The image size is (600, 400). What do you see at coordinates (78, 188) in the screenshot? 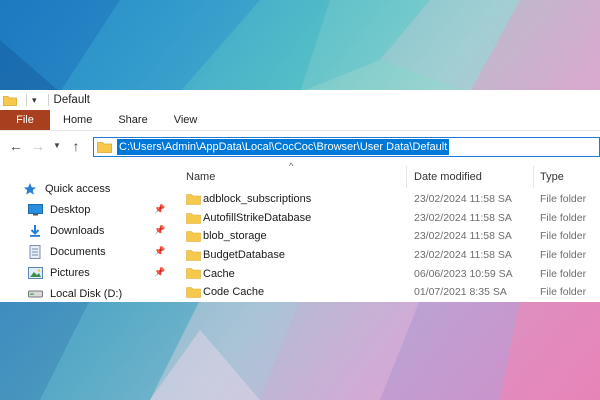
I see `sidebar-item-label: Quick access` at bounding box center [78, 188].